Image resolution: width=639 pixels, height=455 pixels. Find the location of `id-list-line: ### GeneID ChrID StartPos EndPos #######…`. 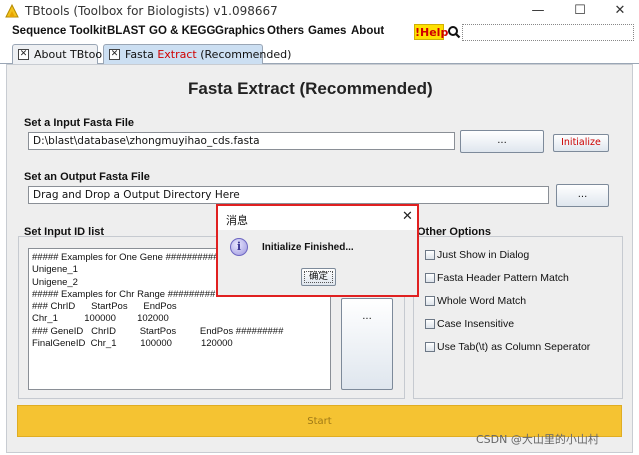

id-list-line: ### GeneID ChrID StartPos EndPos #######… is located at coordinates (158, 331).